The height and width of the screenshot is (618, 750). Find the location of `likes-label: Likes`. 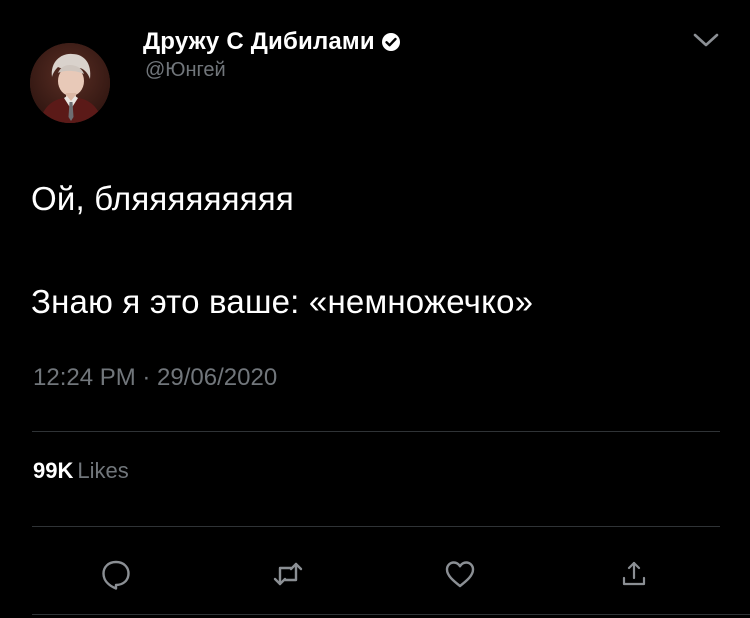

likes-label: Likes is located at coordinates (103, 470).